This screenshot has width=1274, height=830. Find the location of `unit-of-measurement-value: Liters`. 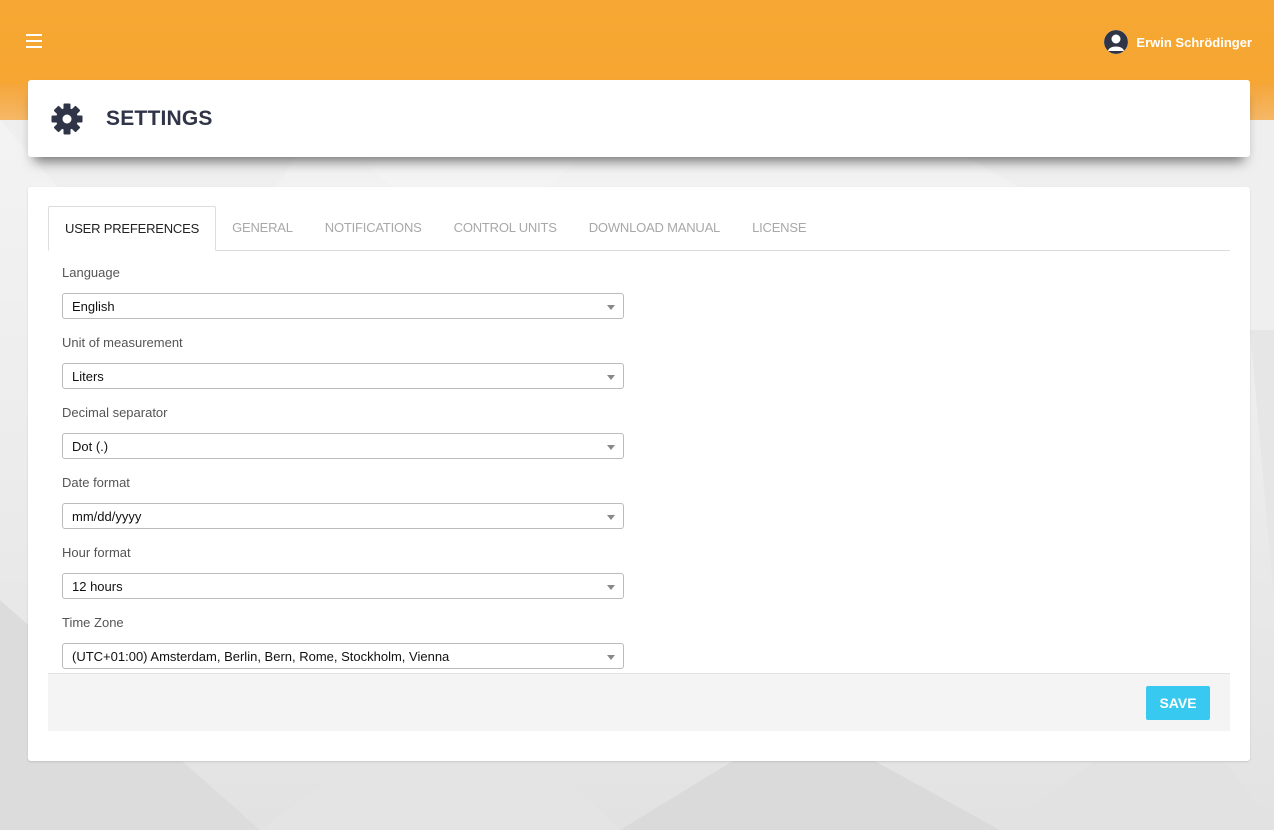

unit-of-measurement-value: Liters is located at coordinates (88, 376).